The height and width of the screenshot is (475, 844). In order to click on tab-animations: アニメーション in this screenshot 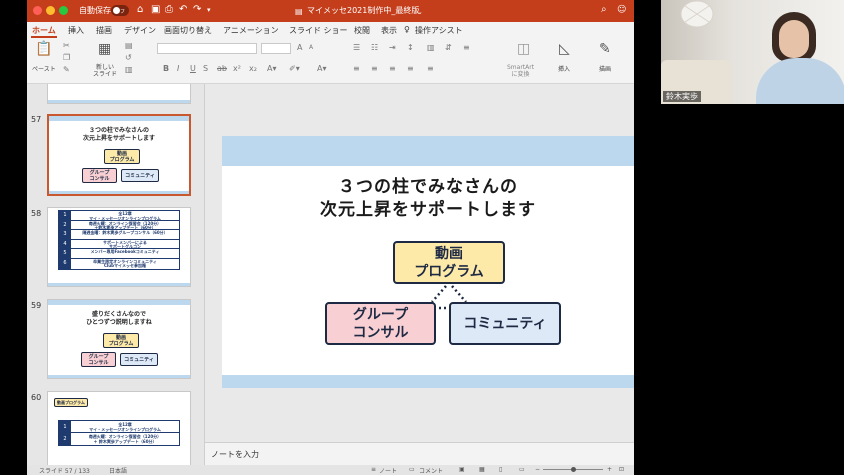, I will do `click(251, 30)`.